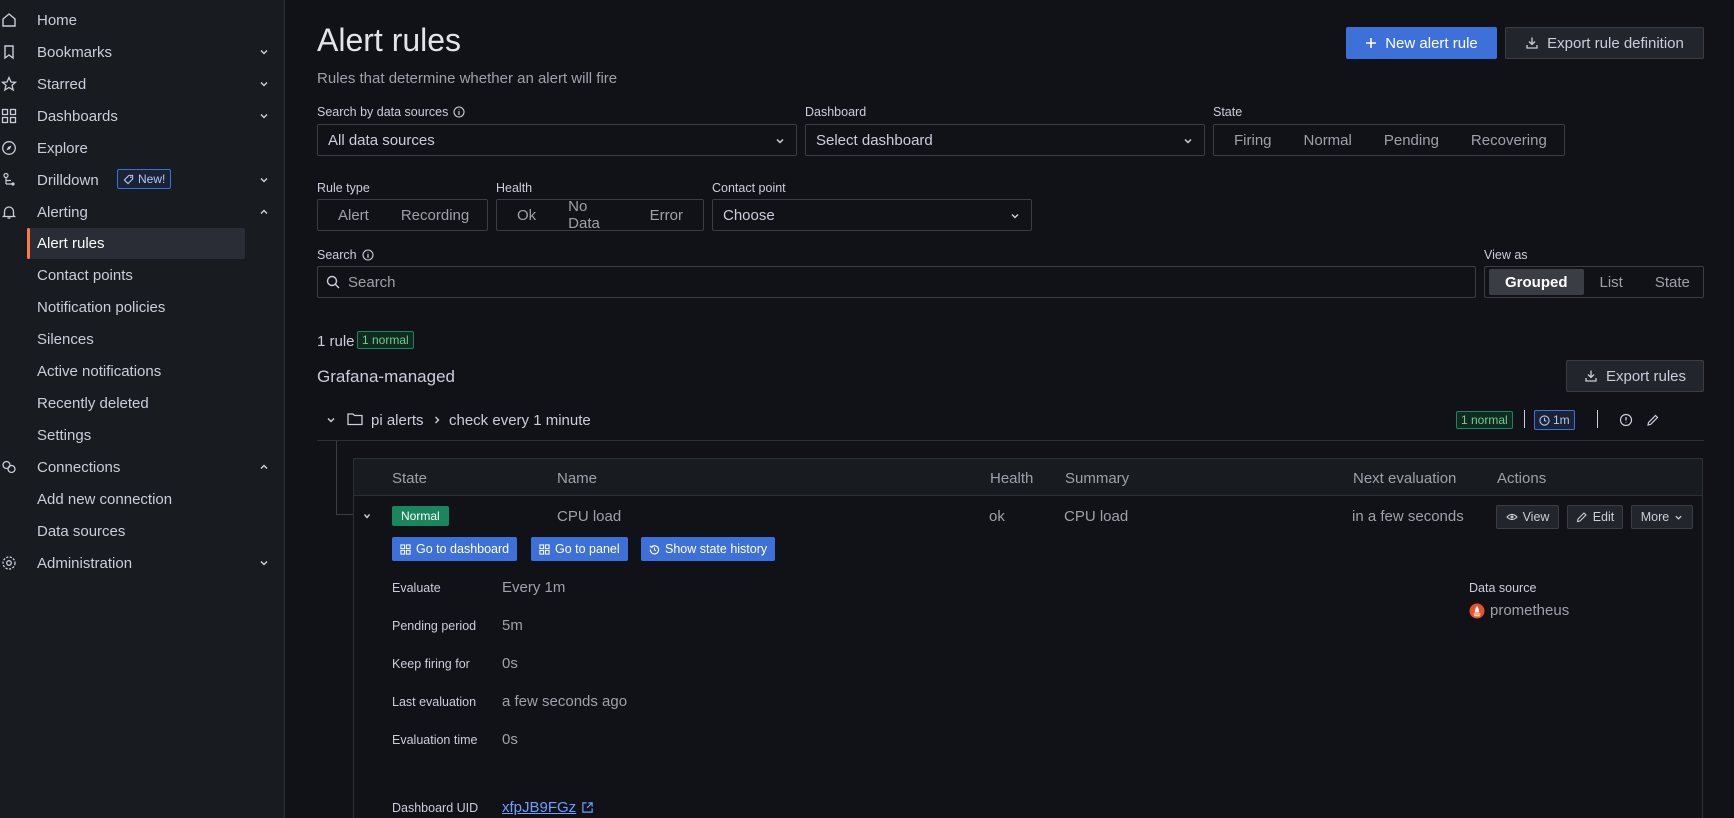 This screenshot has height=818, width=1734. Describe the element at coordinates (431, 664) in the screenshot. I see `detail-label-keep-firing: Keep firing for` at that location.